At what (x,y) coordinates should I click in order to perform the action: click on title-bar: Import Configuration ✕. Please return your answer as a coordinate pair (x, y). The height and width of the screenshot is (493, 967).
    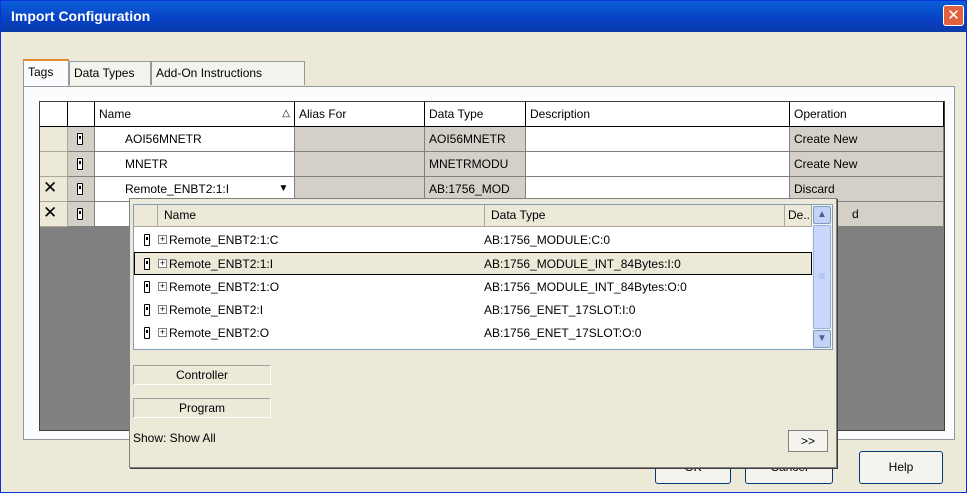
    Looking at the image, I should click on (483, 16).